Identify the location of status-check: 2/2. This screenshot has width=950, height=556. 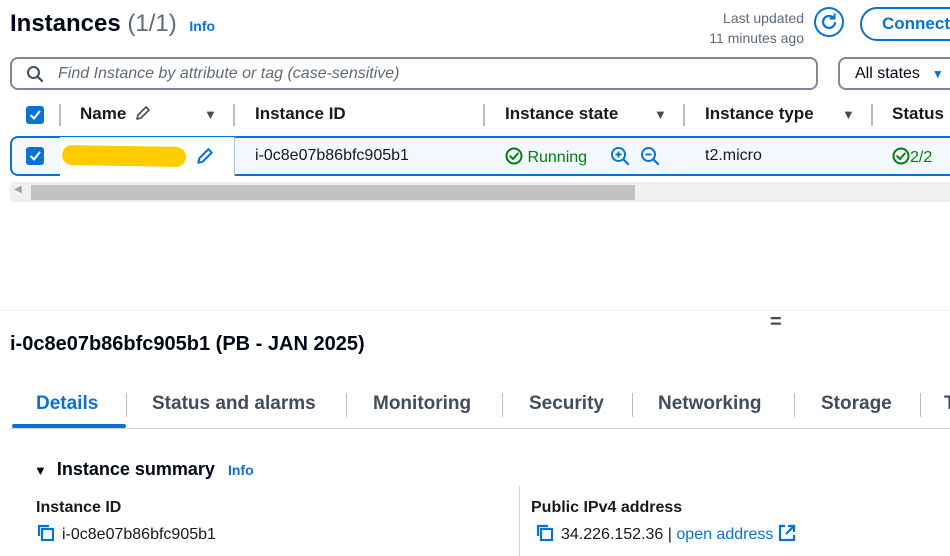
(912, 157).